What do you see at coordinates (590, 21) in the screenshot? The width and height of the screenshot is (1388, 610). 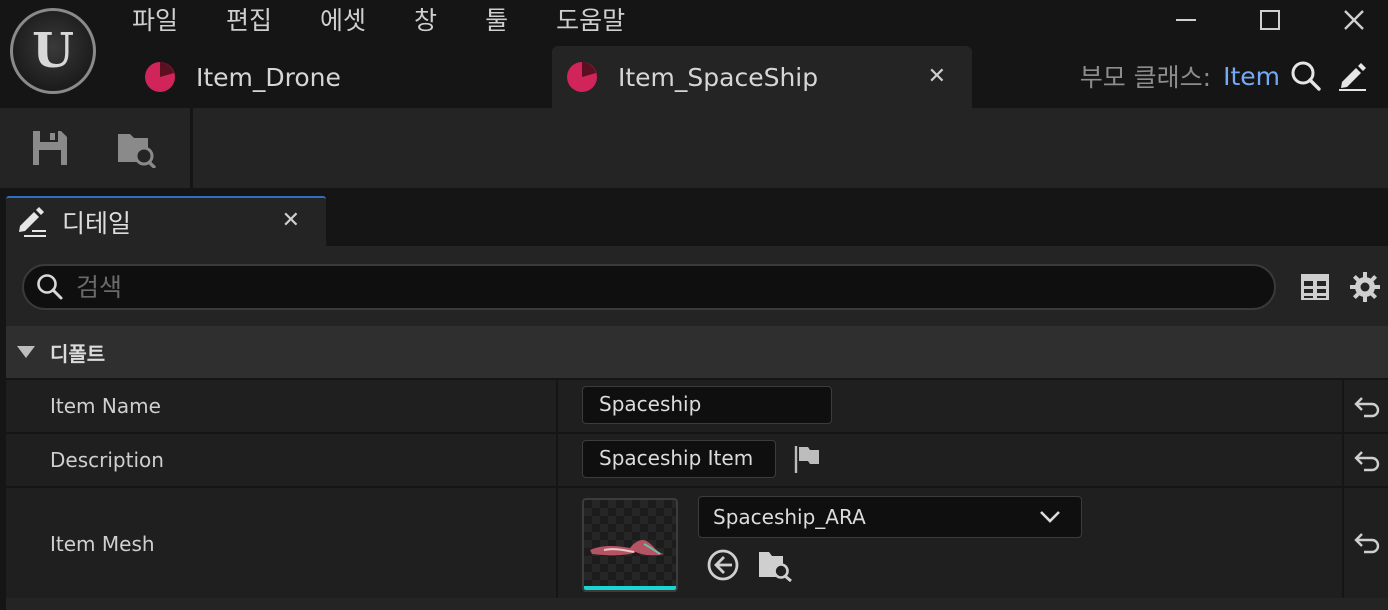 I see `menu-help: 도움말` at bounding box center [590, 21].